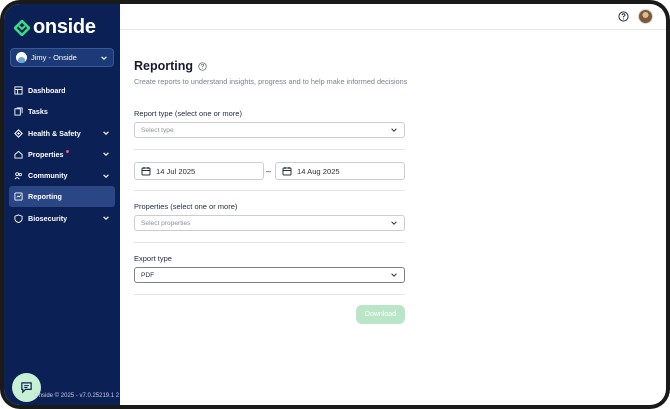 This screenshot has height=409, width=670. Describe the element at coordinates (54, 133) in the screenshot. I see `sidebar-item-label: Health & Safety` at that location.